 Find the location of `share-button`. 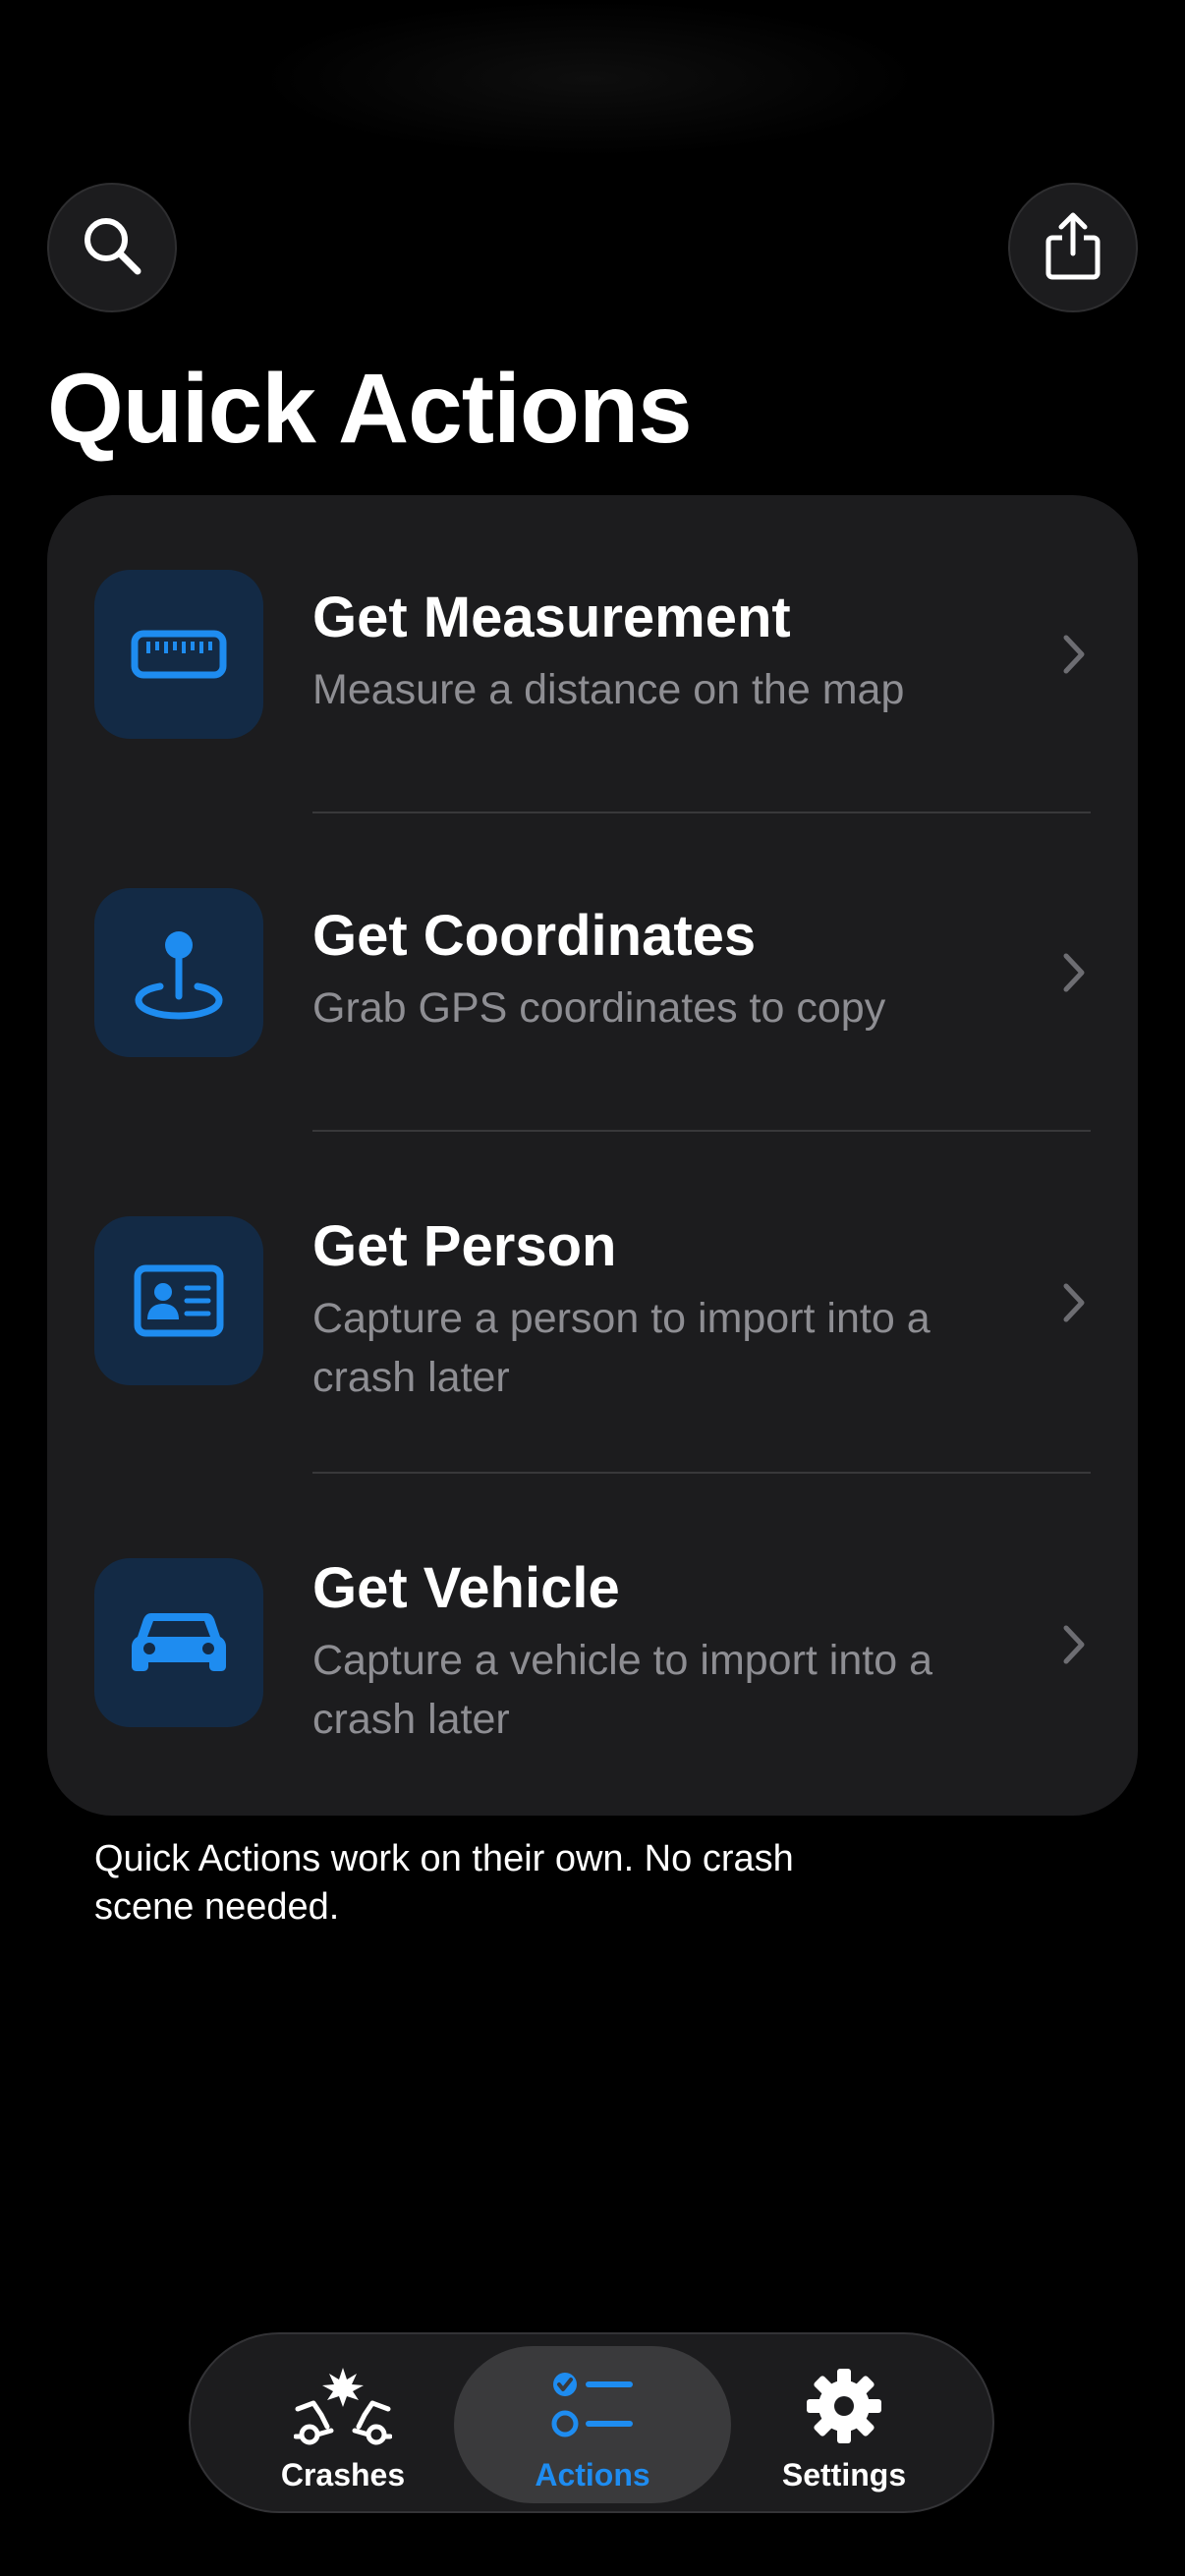

share-button is located at coordinates (1073, 247).